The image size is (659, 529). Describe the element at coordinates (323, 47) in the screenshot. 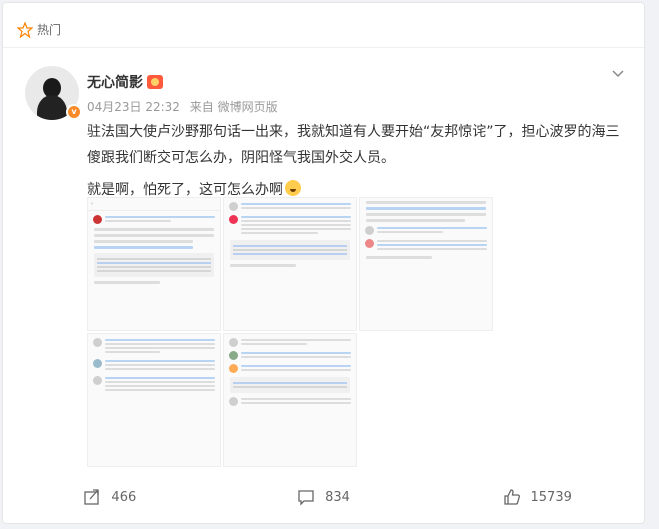

I see `header-divider` at that location.